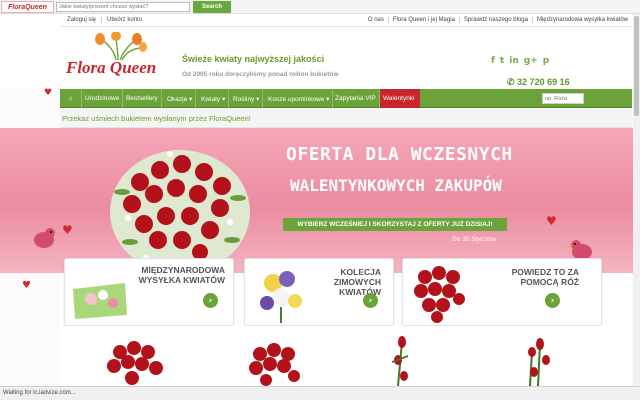 The height and width of the screenshot is (400, 640). Describe the element at coordinates (46, 238) in the screenshot. I see `bird-left-icon` at that location.